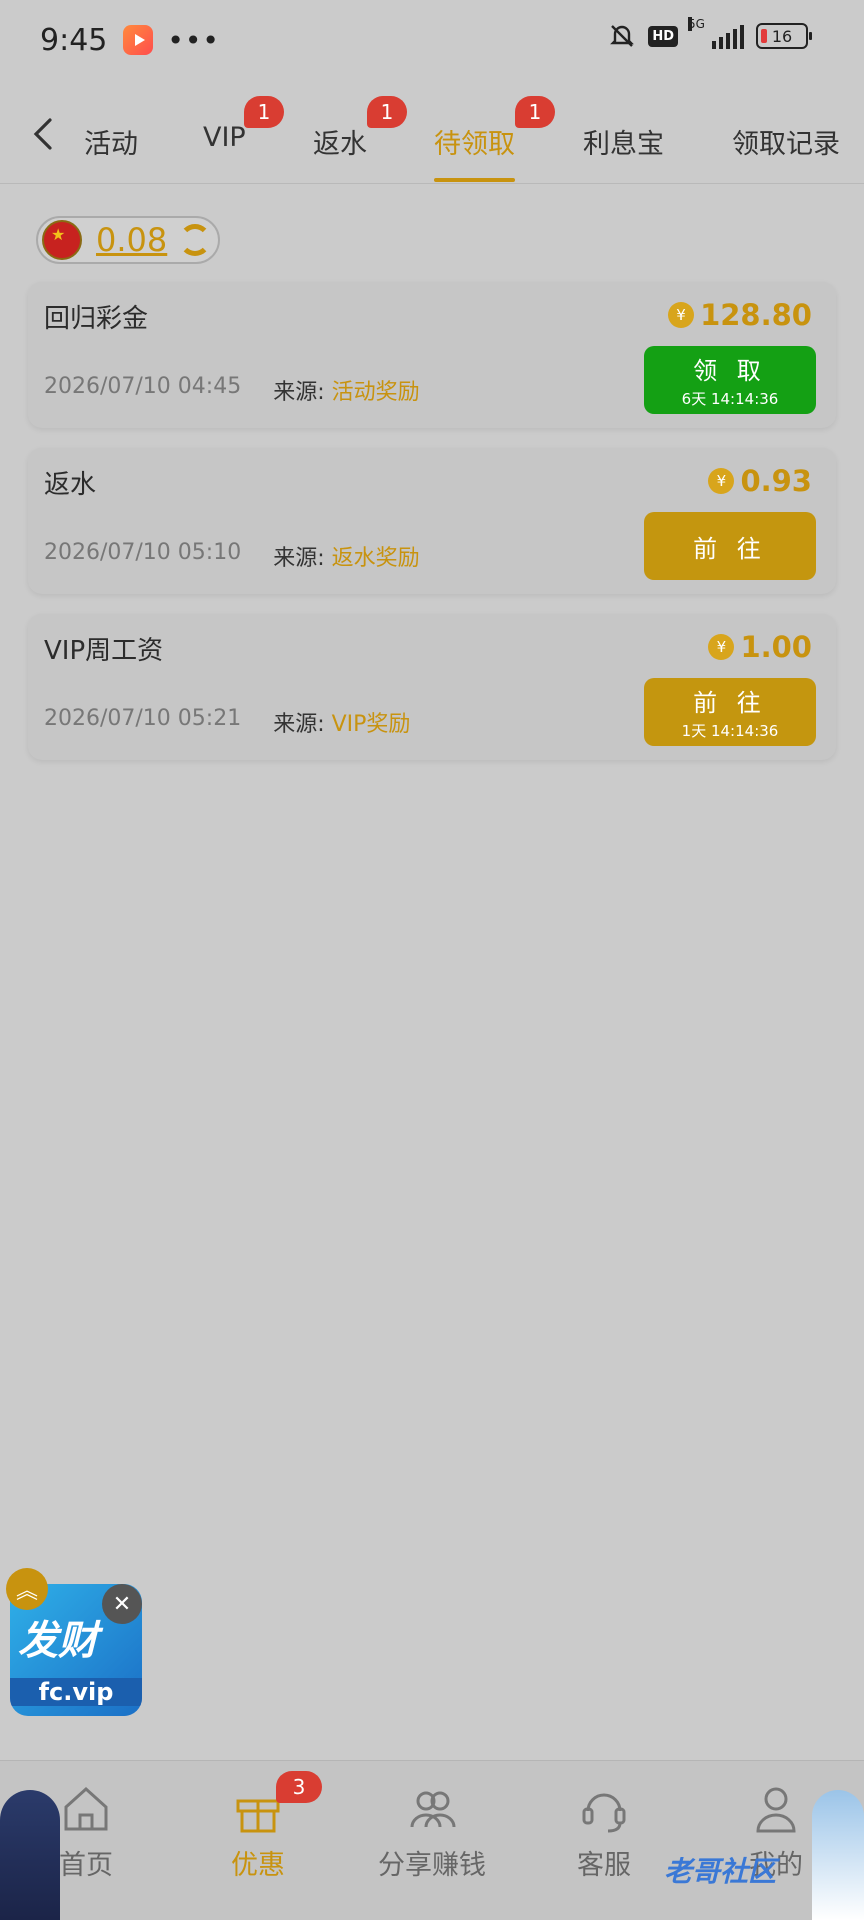  Describe the element at coordinates (474, 180) in the screenshot. I see `active-tab-indicator` at that location.